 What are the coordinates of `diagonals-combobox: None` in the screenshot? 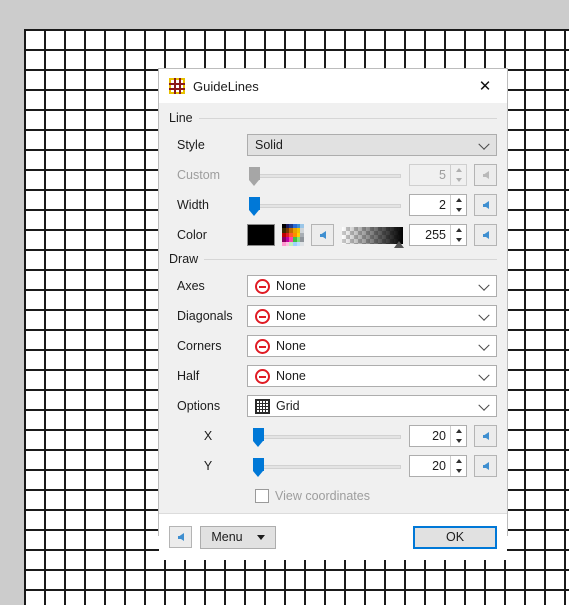 It's located at (372, 316).